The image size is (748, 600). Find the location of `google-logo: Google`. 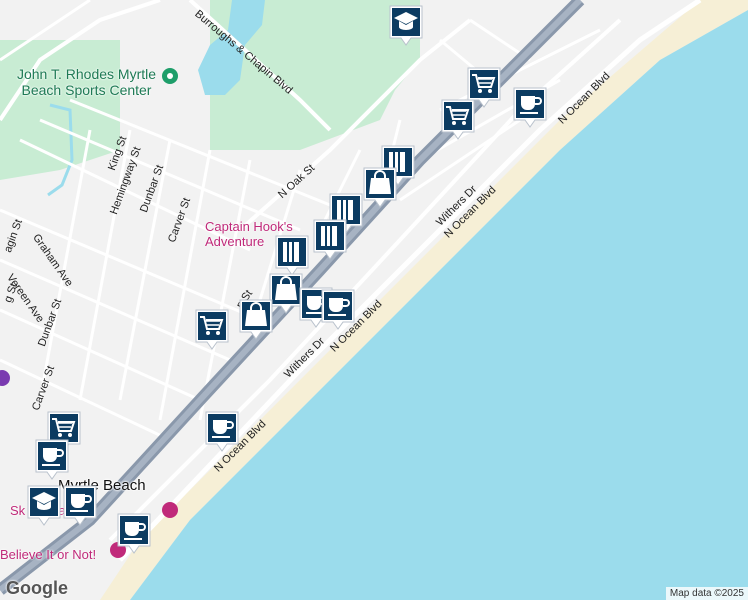

google-logo: Google is located at coordinates (37, 588).